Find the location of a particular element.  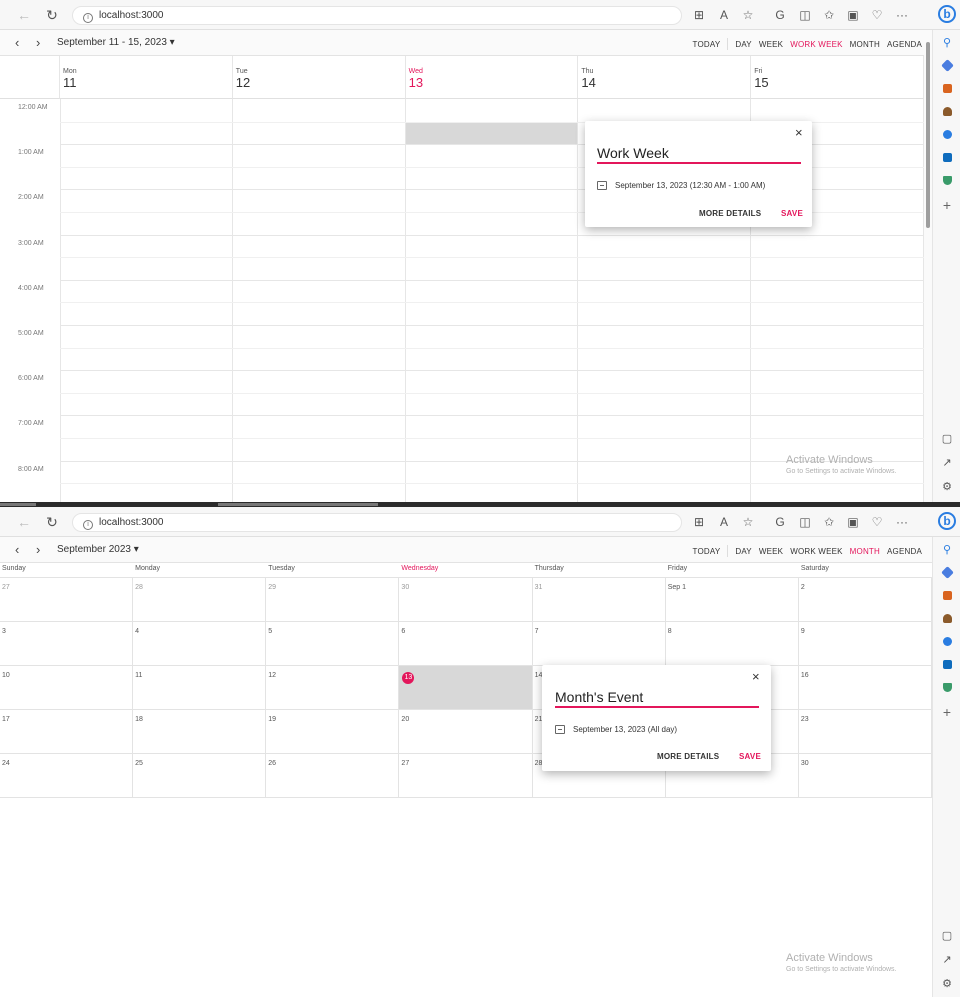

shopping-icon is located at coordinates (947, 66).